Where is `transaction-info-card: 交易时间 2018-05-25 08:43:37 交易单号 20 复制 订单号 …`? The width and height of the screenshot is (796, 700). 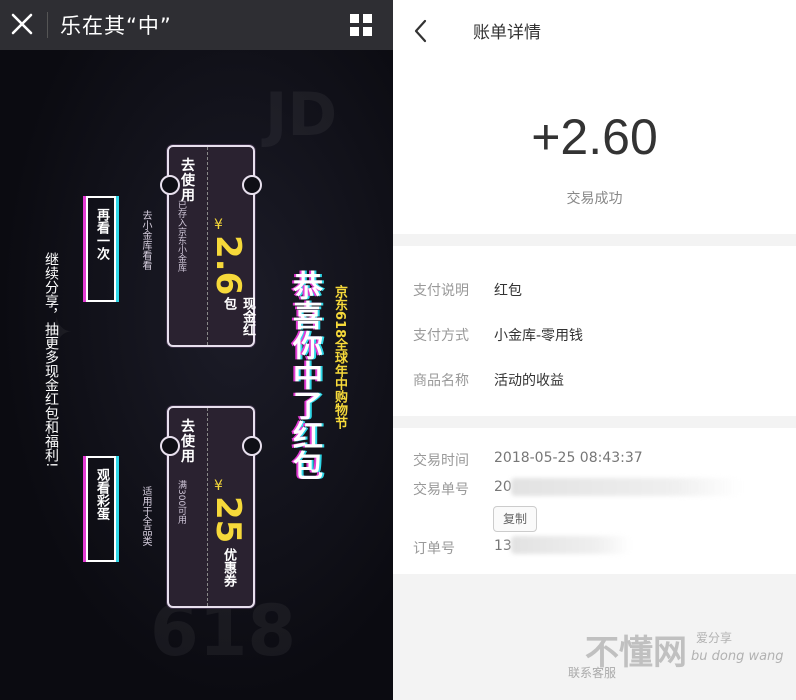 transaction-info-card: 交易时间 2018-05-25 08:43:37 交易单号 20 复制 订单号 … is located at coordinates (594, 501).